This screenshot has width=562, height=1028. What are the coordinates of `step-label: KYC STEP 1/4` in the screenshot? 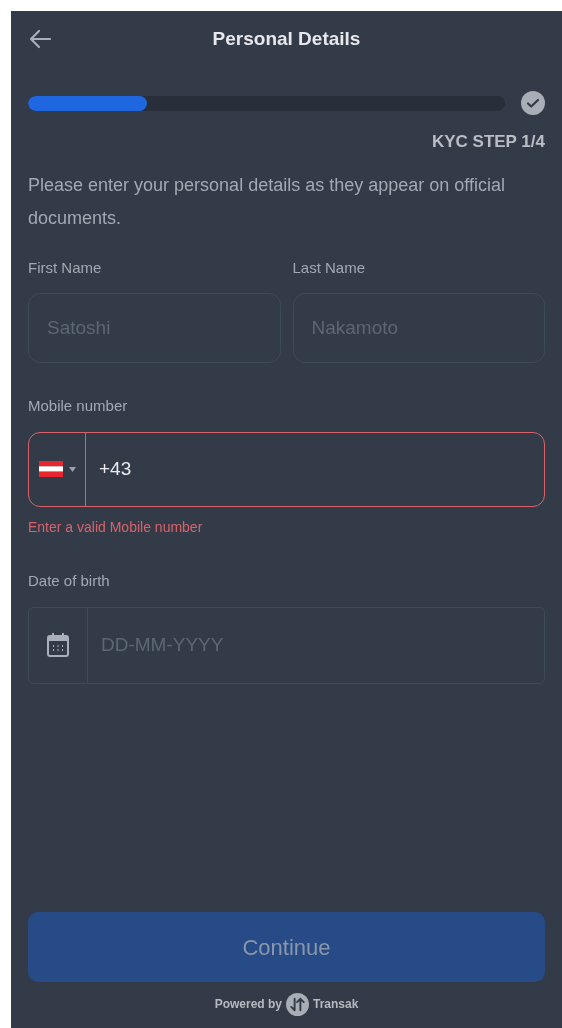 It's located at (488, 142).